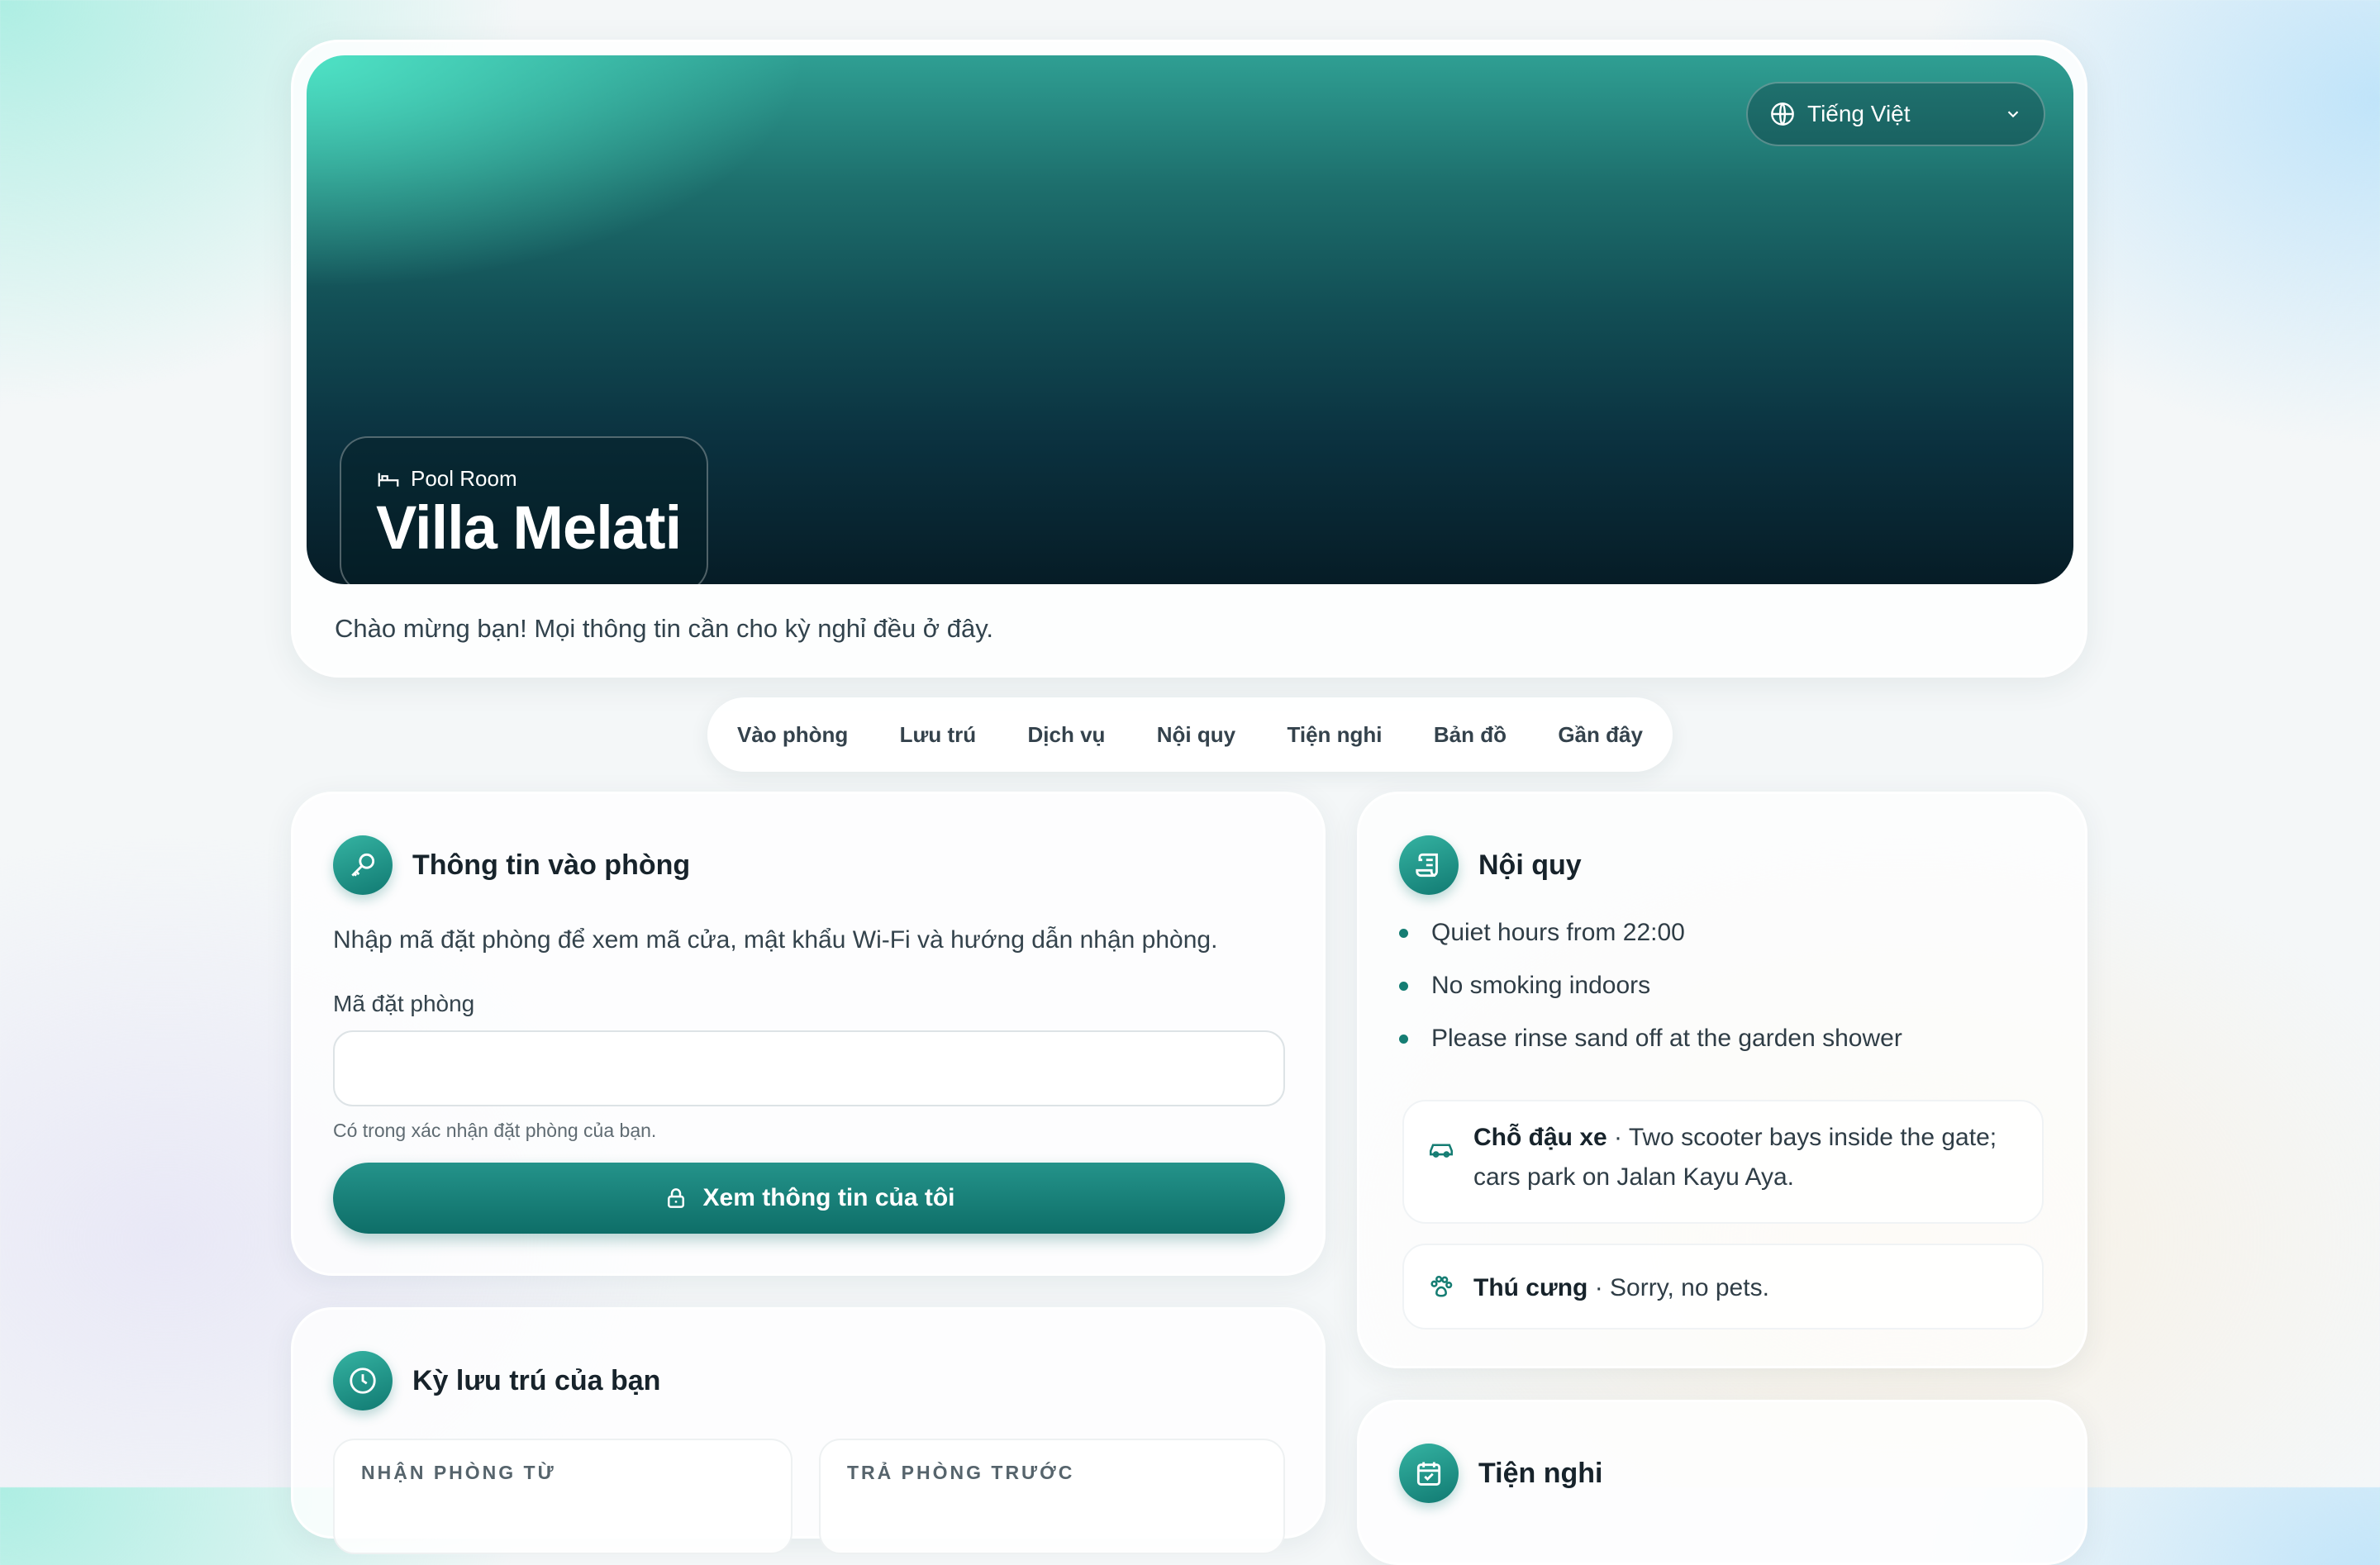 The height and width of the screenshot is (1565, 2380). I want to click on tab-rules: Nội quy, so click(1196, 735).